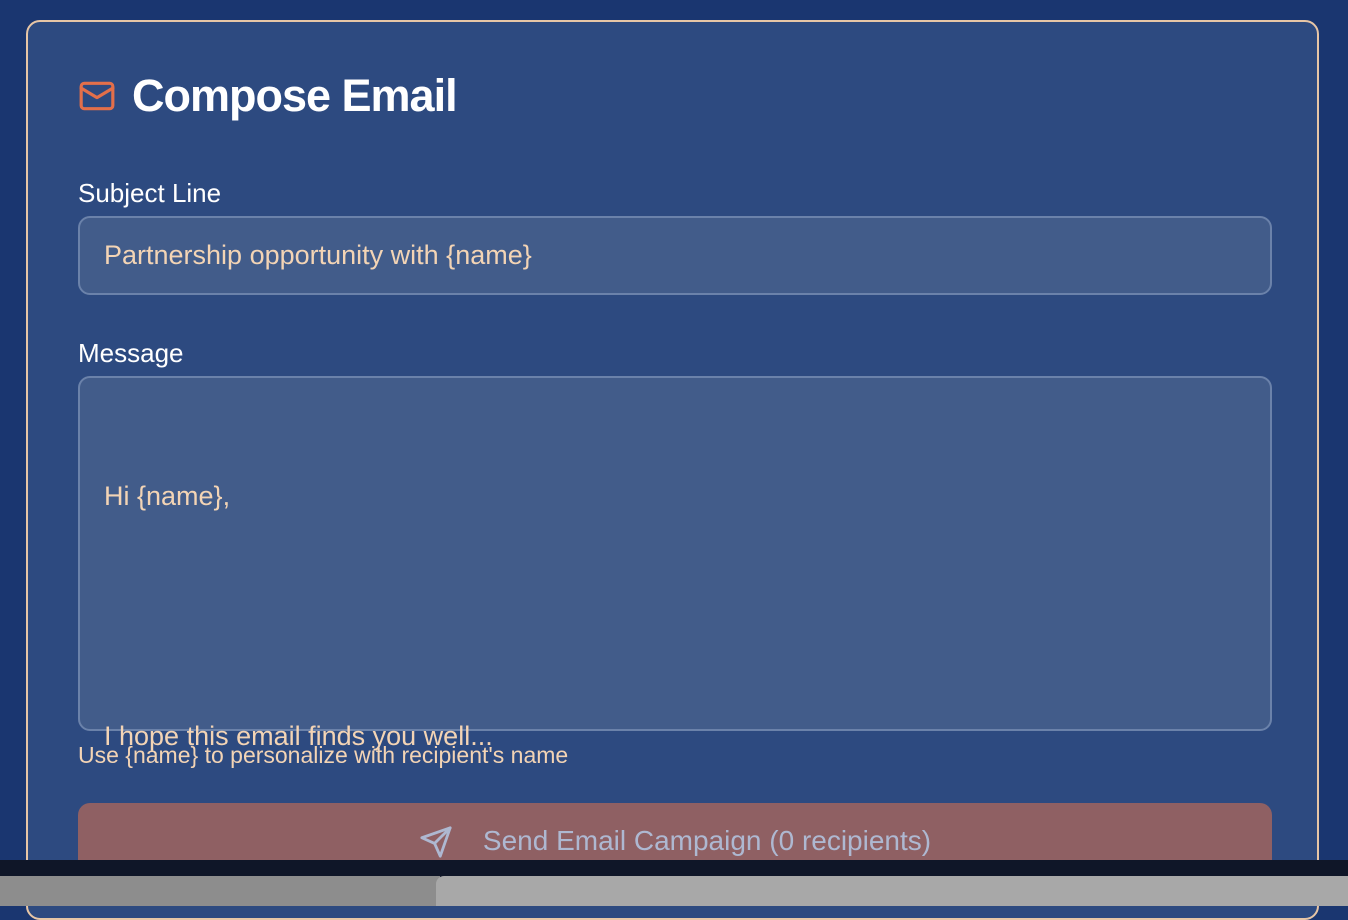  I want to click on message-line, so click(675, 616).